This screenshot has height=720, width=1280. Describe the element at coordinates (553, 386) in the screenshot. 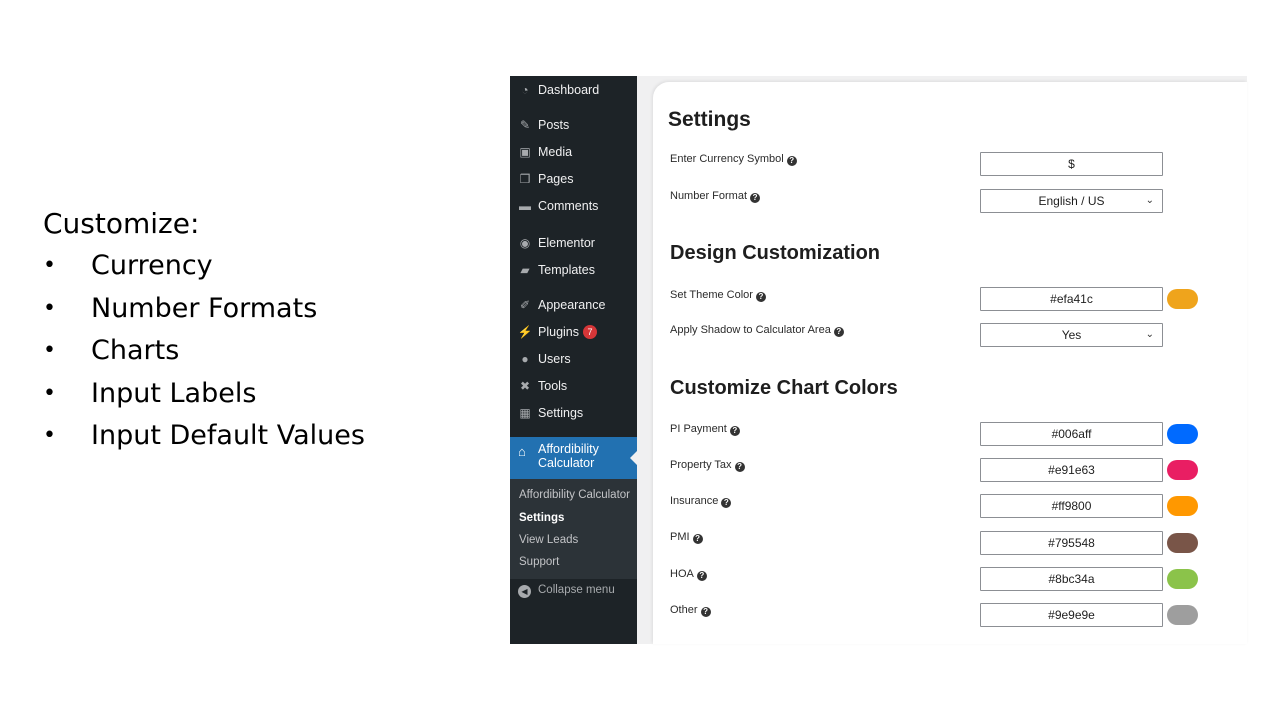

I see `sidebar-item-label: Tools` at that location.